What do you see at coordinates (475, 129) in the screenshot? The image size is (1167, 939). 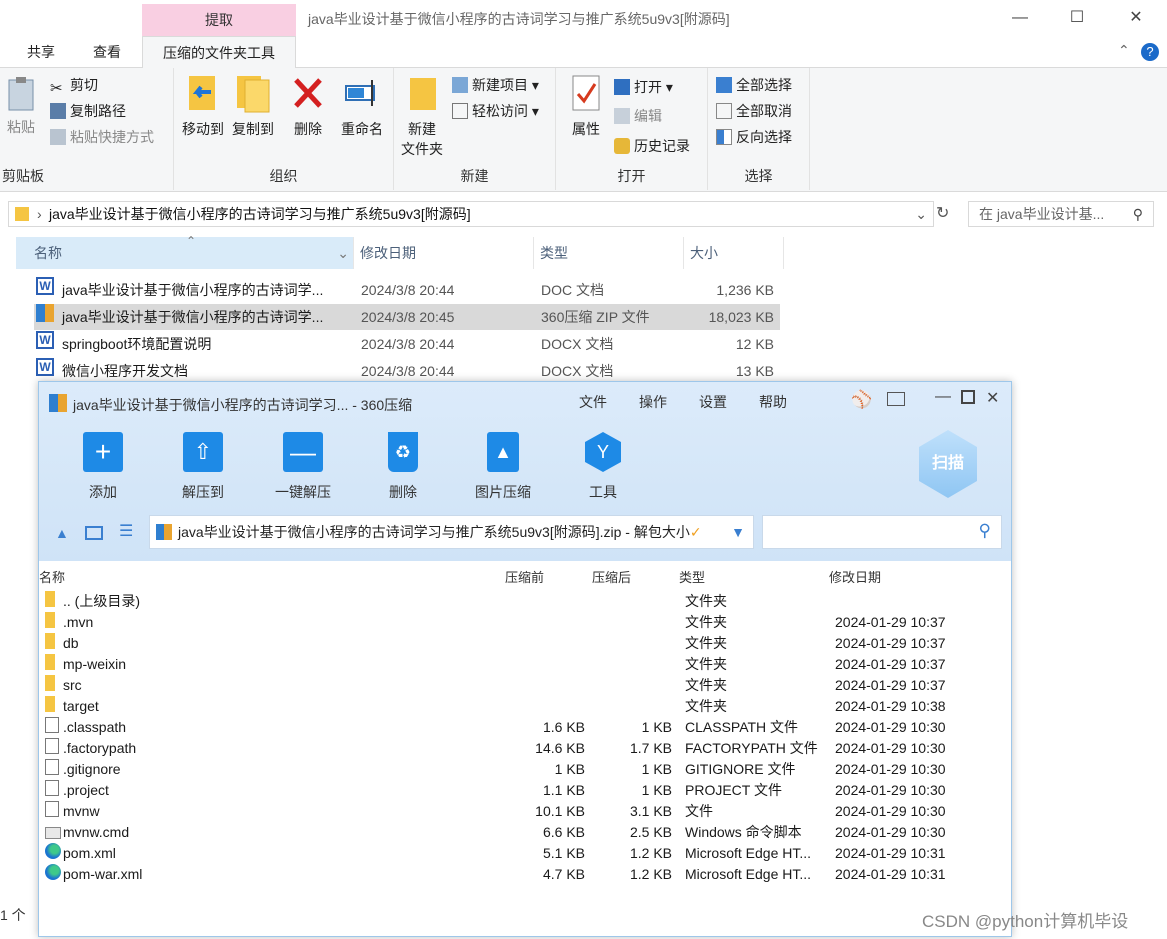 I see `group-new: 新建 文件夹 新建项目 ▾ 轻松访问 ▾ 新建` at bounding box center [475, 129].